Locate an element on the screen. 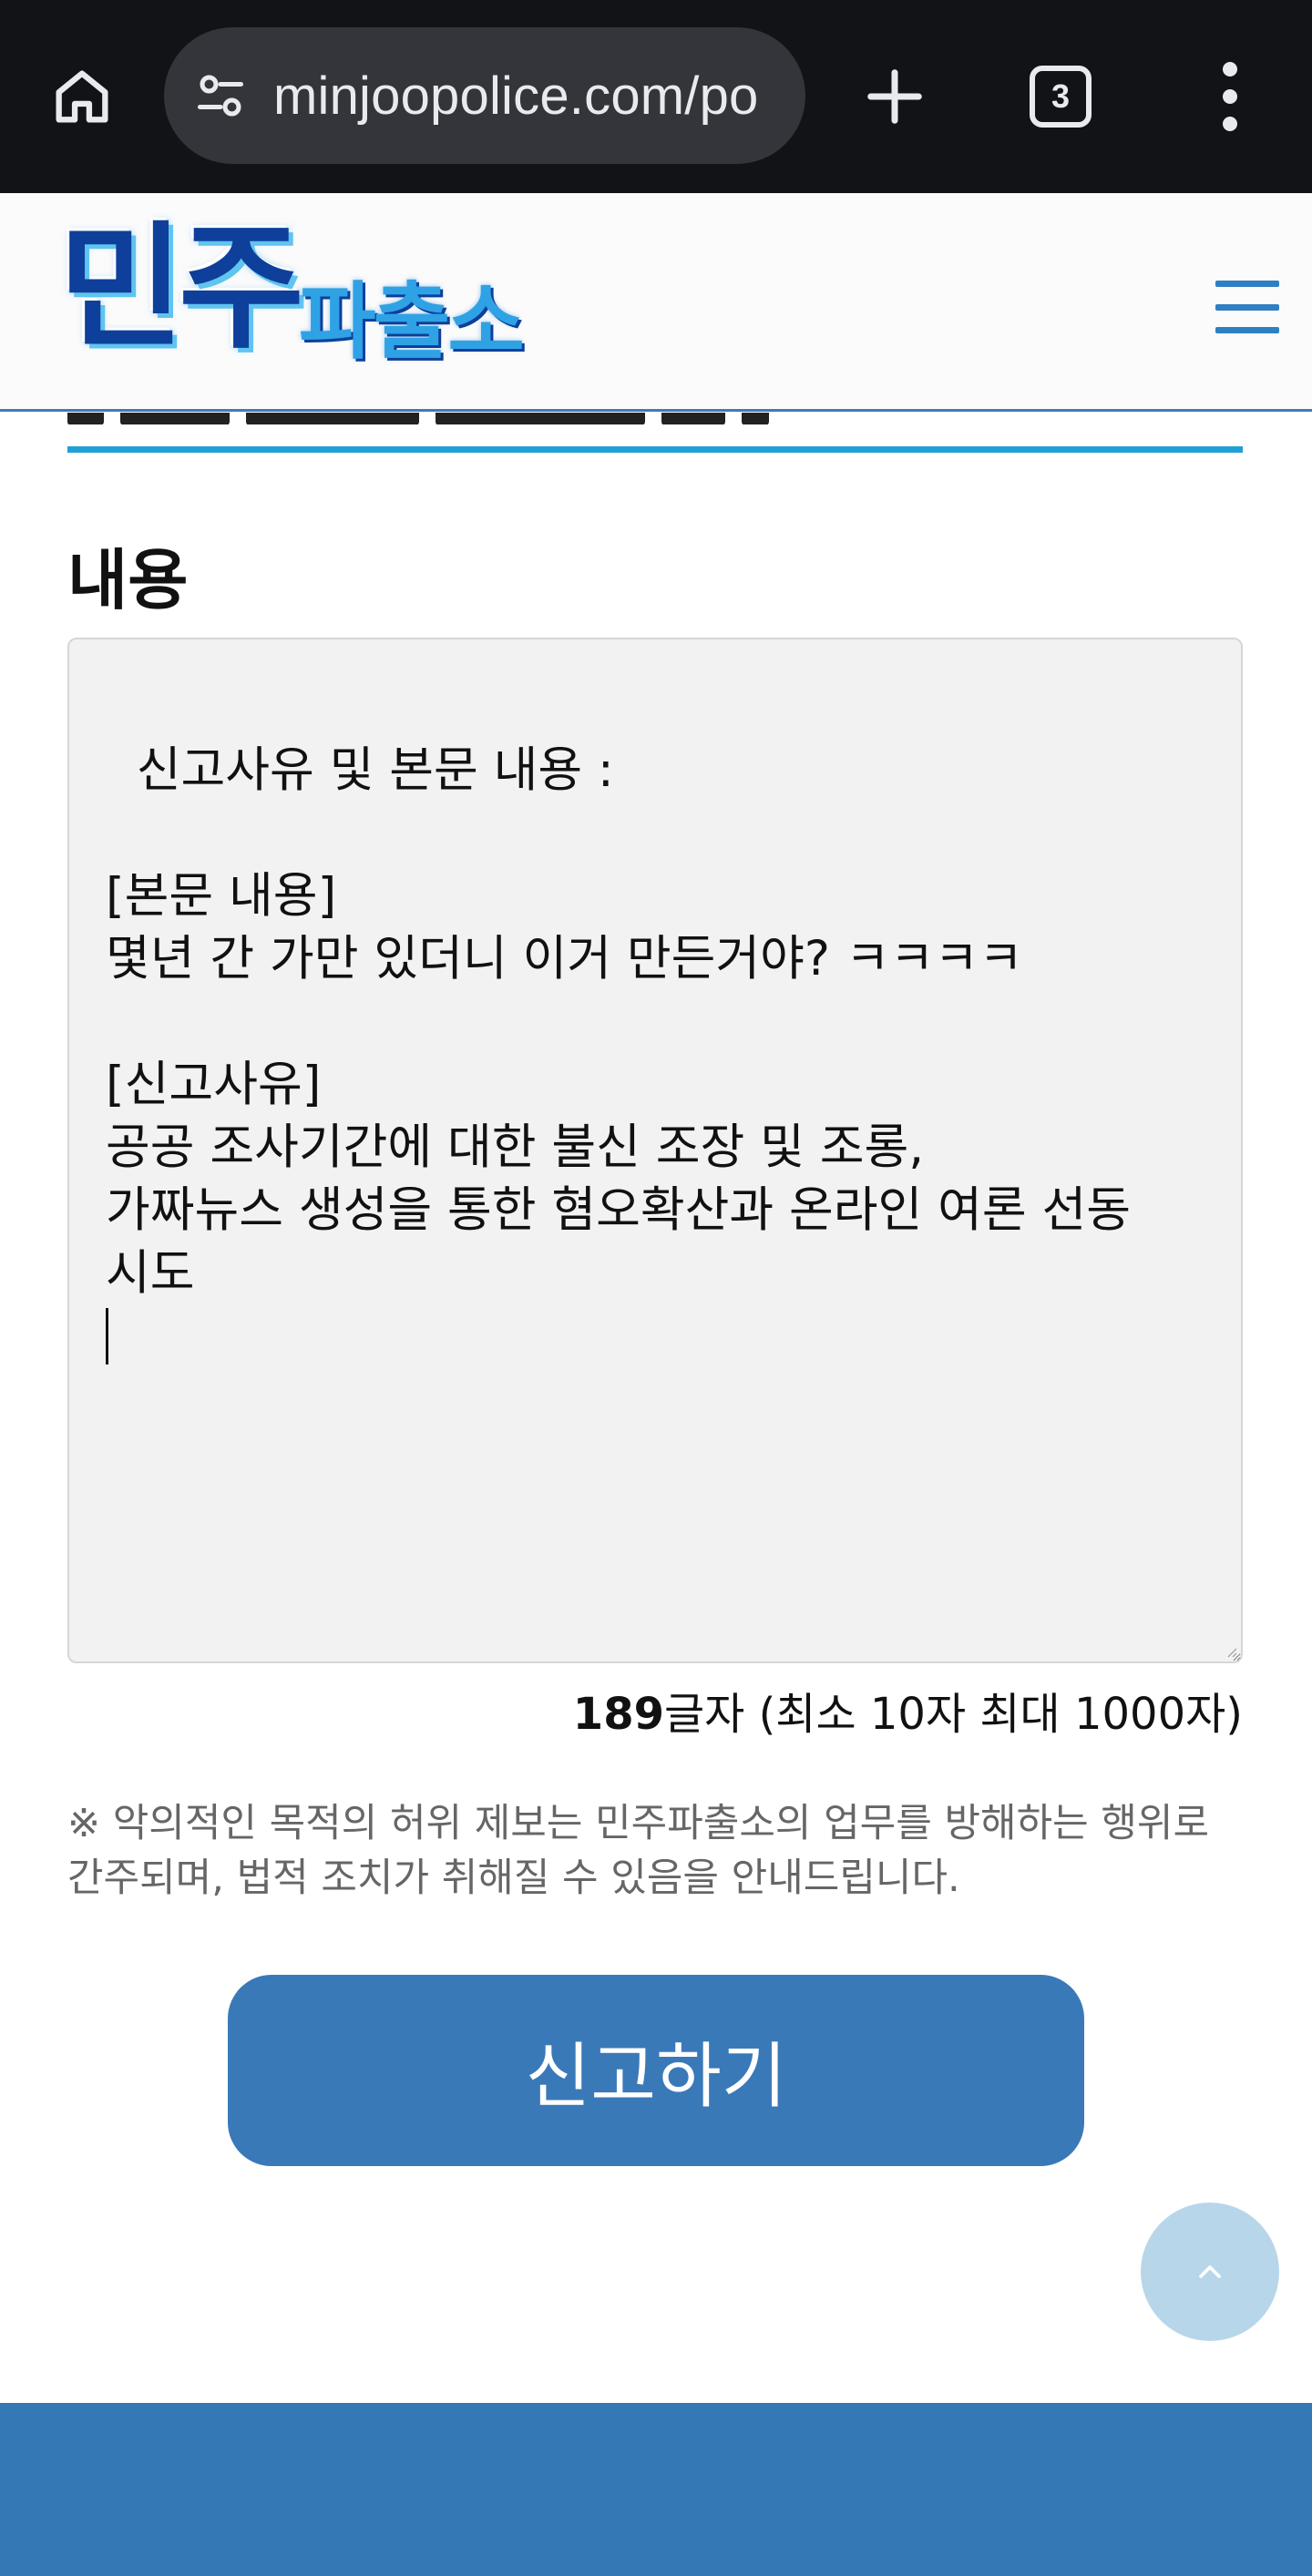 The width and height of the screenshot is (1312, 2576). site-footer is located at coordinates (656, 2489).